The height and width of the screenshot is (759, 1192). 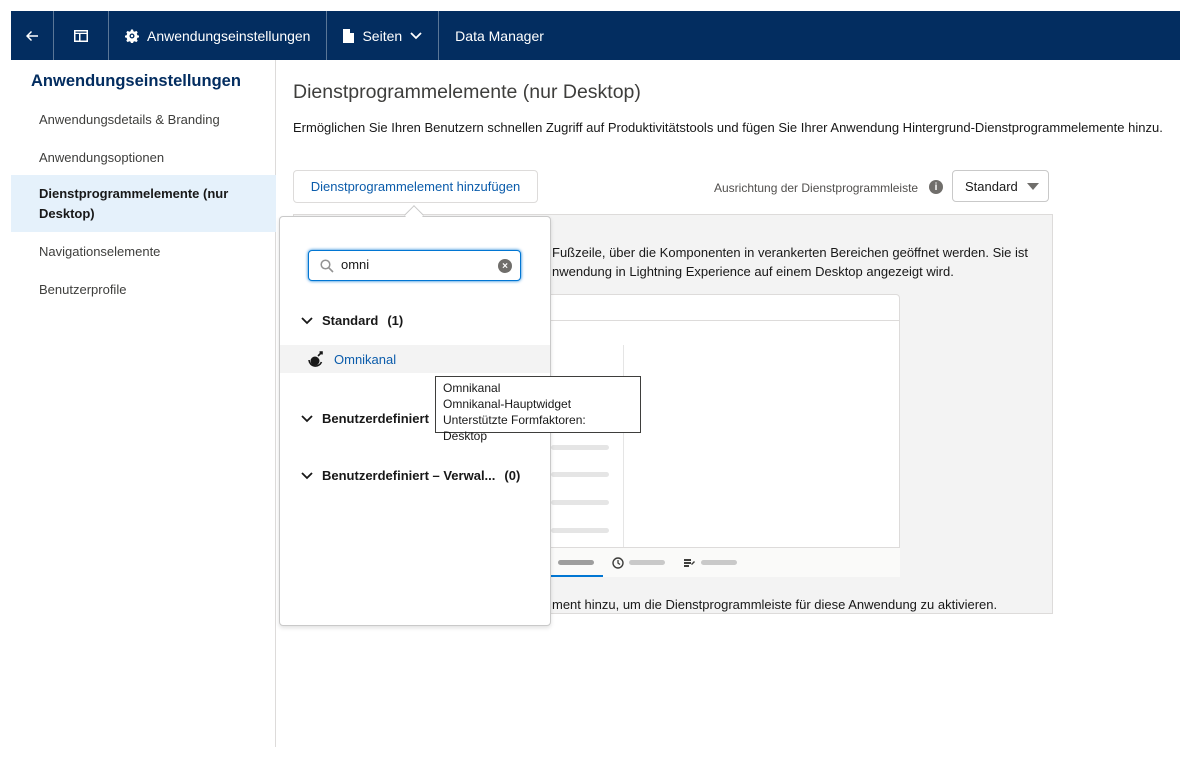 I want to click on clock-icon, so click(x=618, y=563).